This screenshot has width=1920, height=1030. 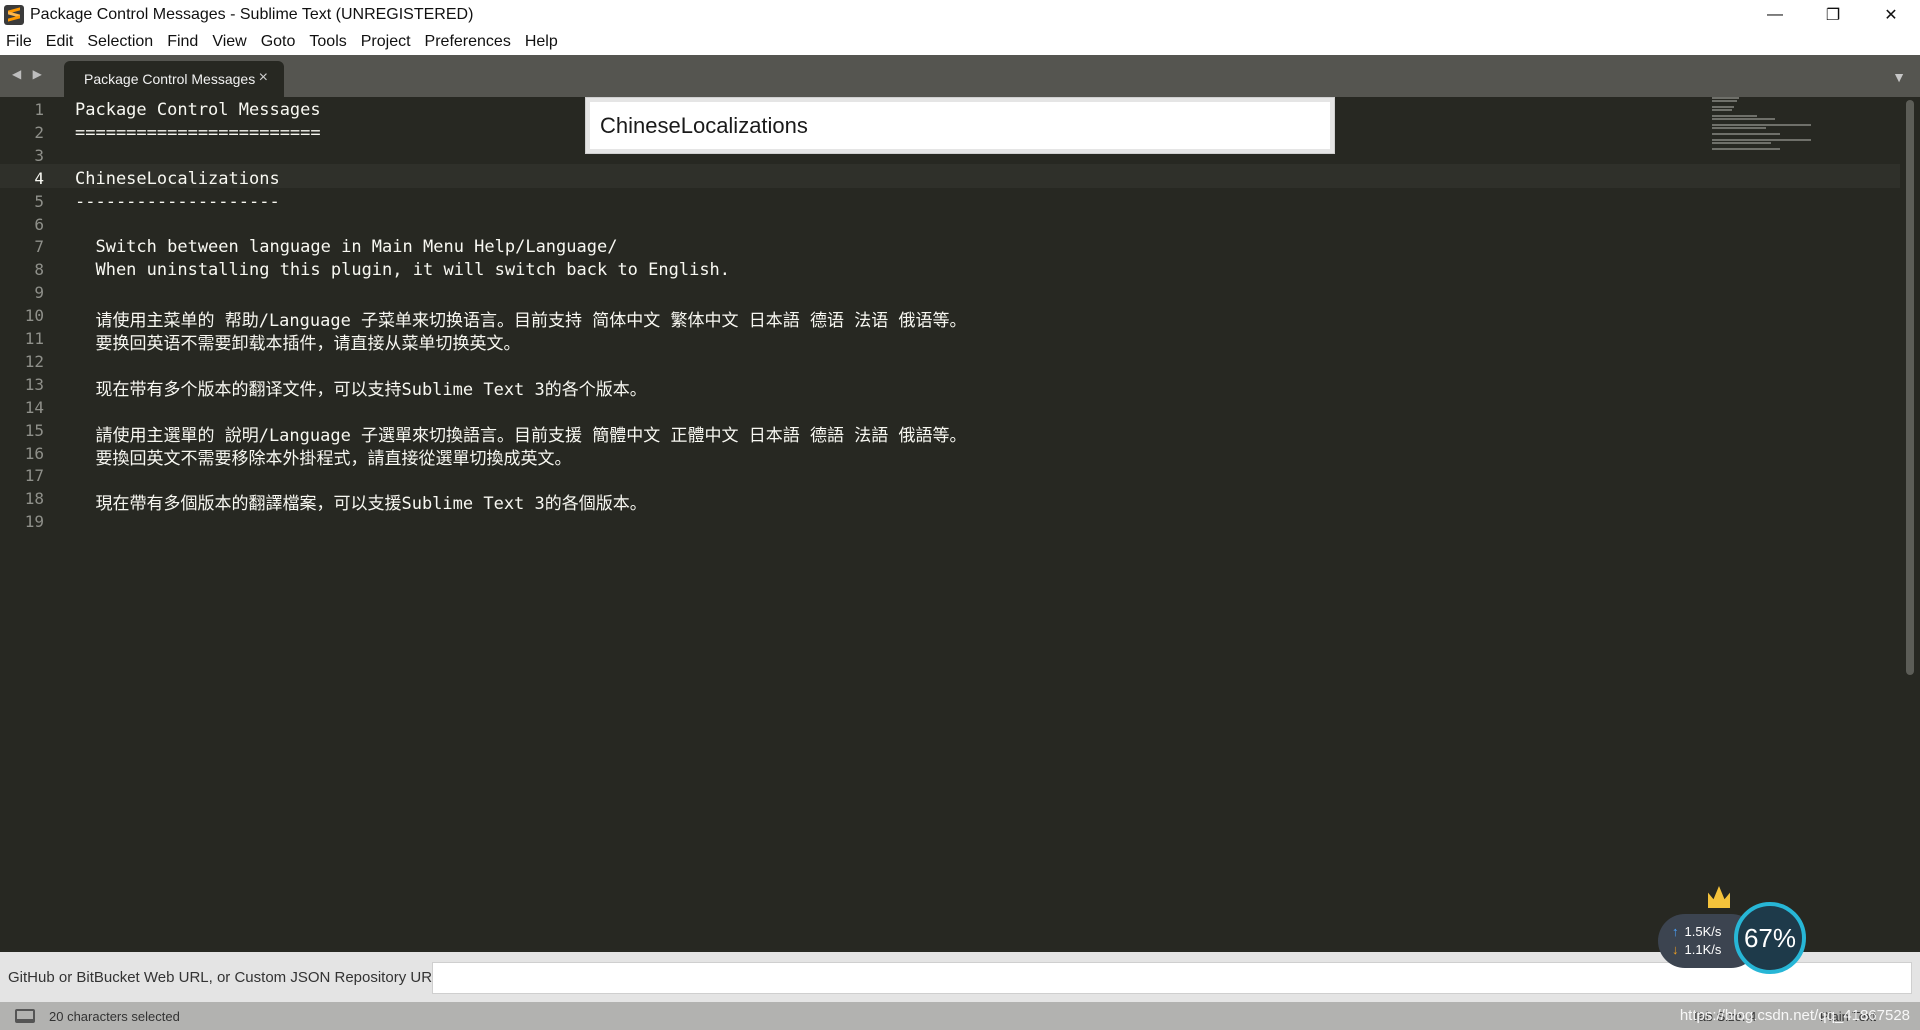 I want to click on line-number: 7, so click(x=39, y=247).